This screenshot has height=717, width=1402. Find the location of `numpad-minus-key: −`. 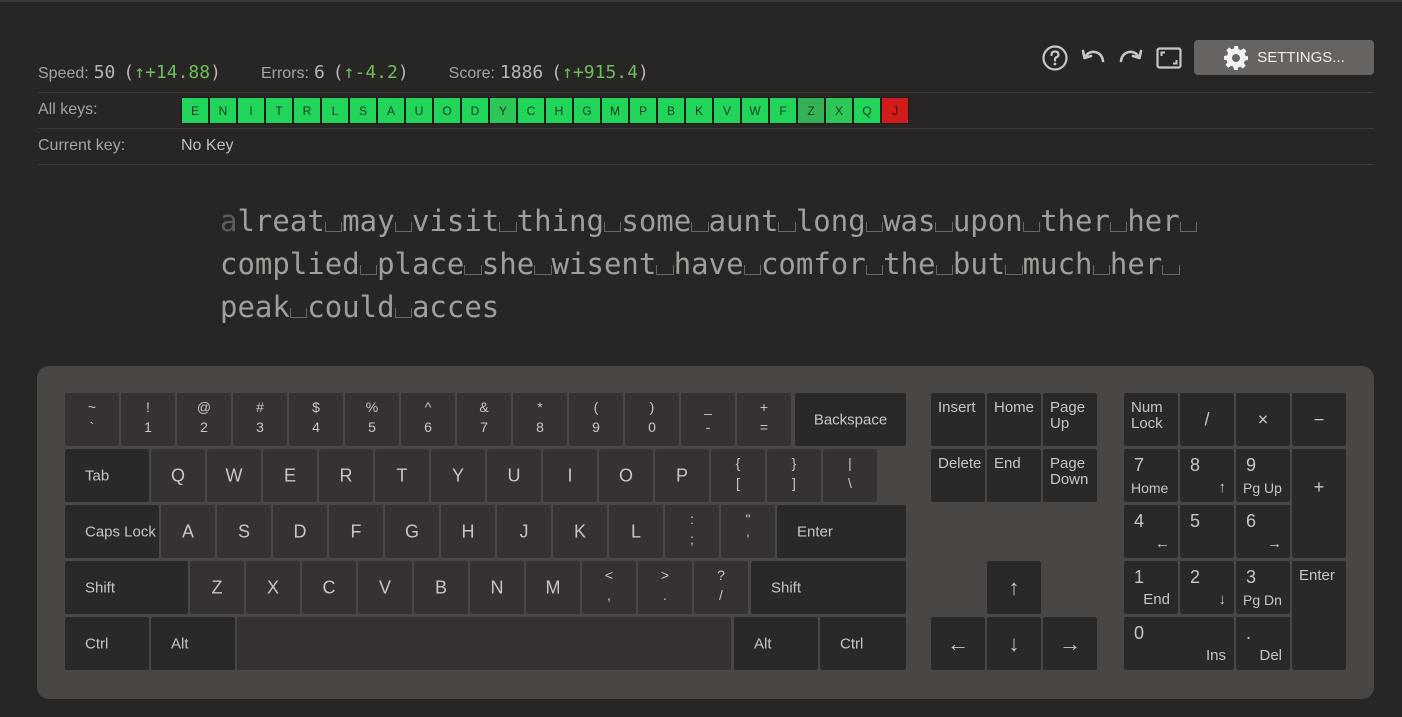

numpad-minus-key: − is located at coordinates (1319, 419).